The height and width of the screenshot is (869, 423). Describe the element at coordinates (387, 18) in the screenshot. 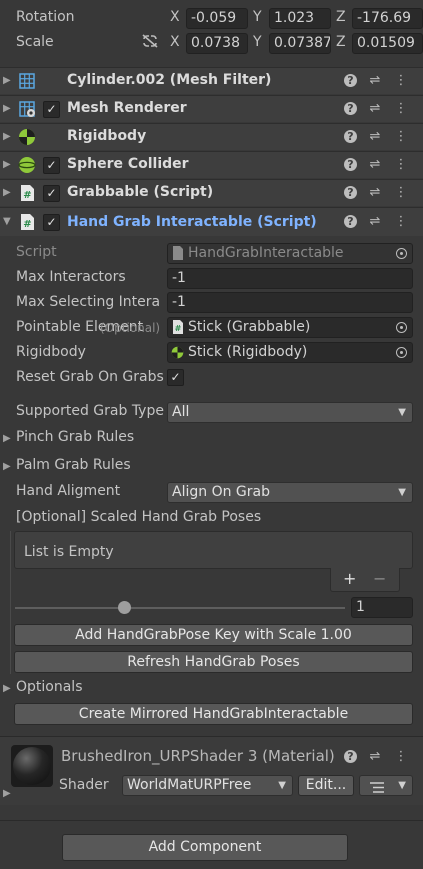

I see `rotation-z-field: -176.69` at that location.